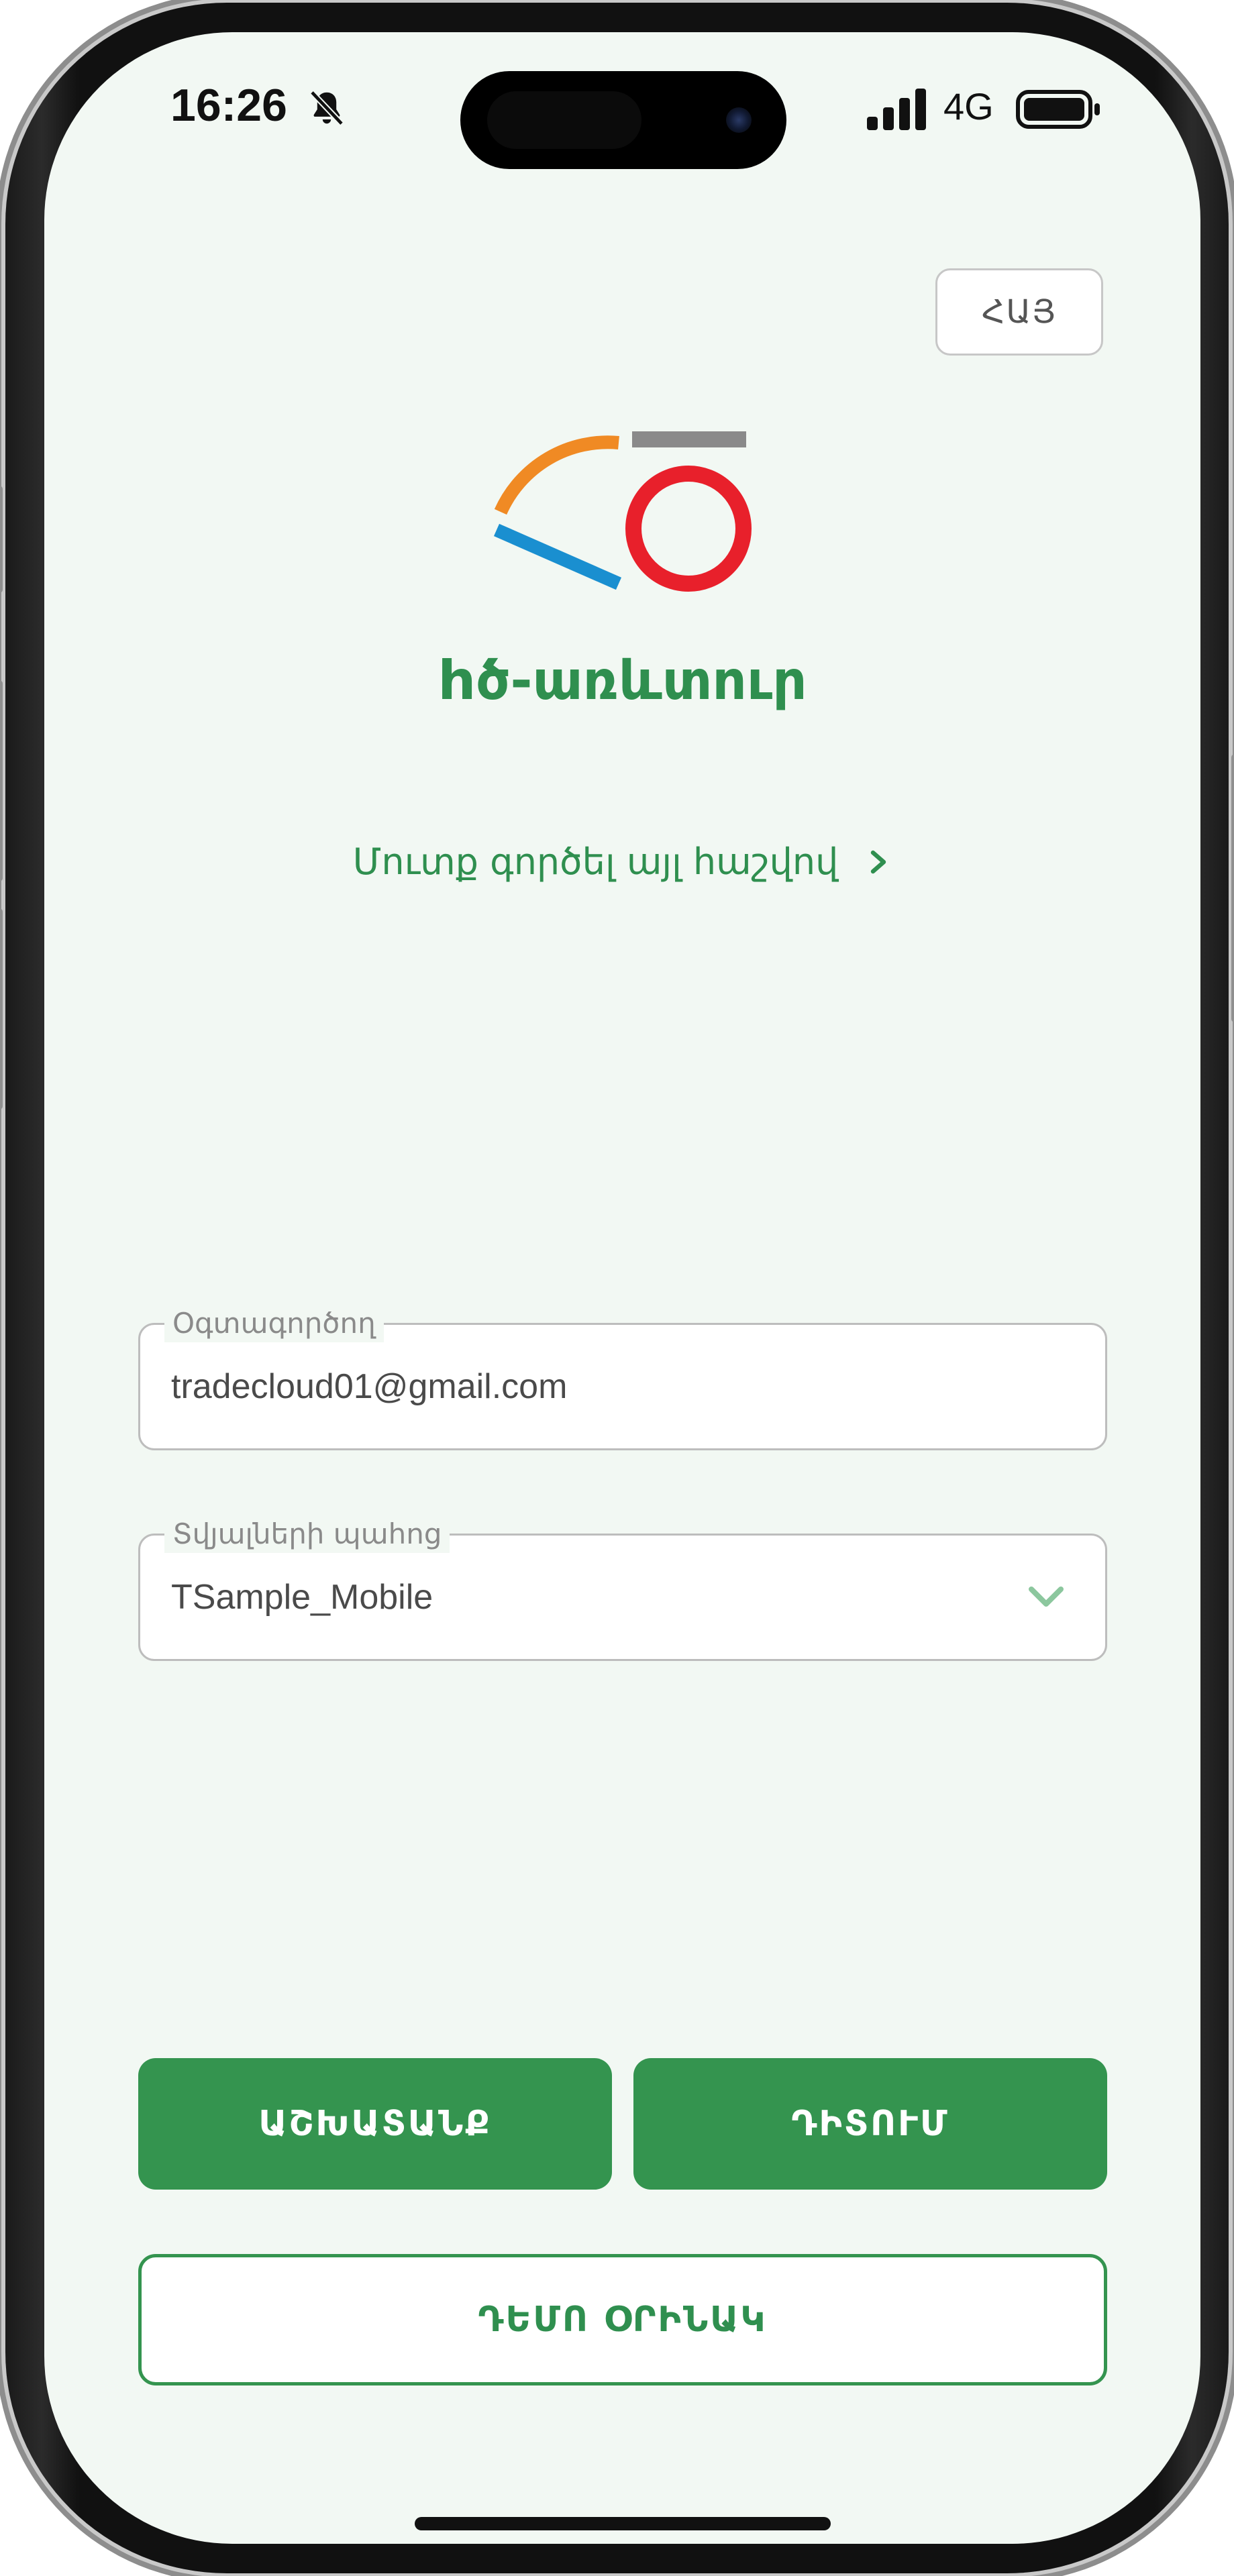 This screenshot has height=2576, width=1234. I want to click on island-sensor, so click(564, 120).